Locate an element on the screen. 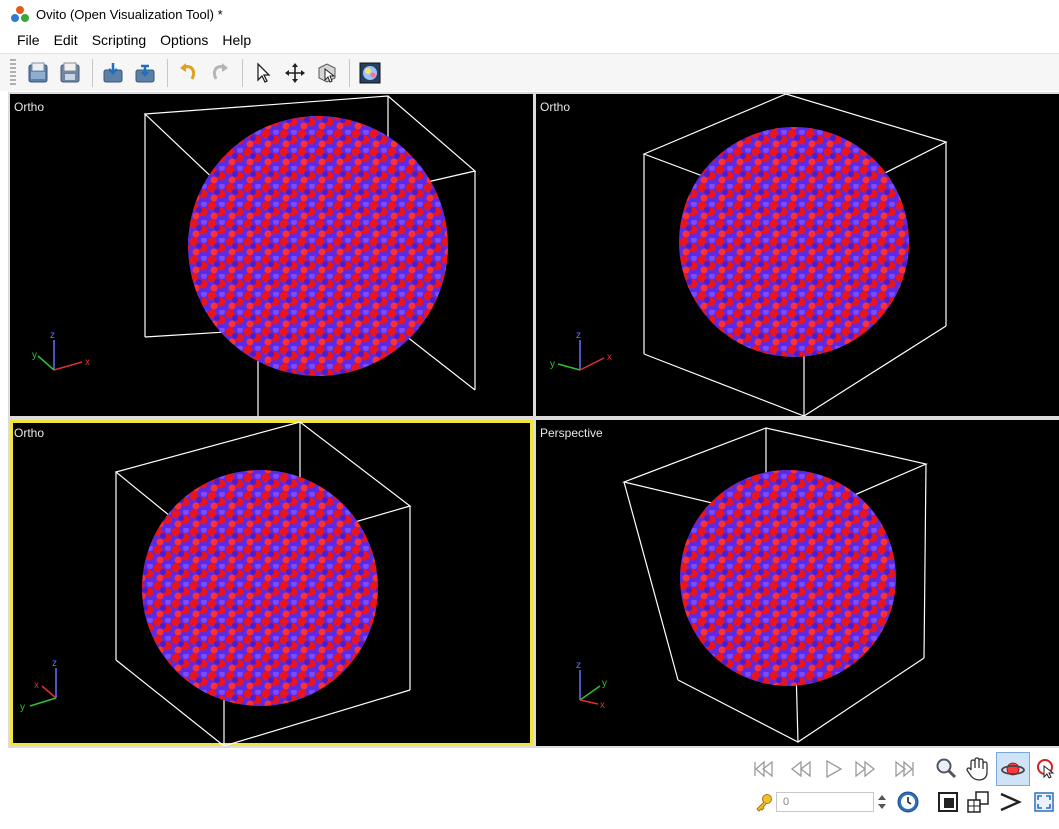 Image resolution: width=1059 pixels, height=829 pixels. export-icon is located at coordinates (145, 73).